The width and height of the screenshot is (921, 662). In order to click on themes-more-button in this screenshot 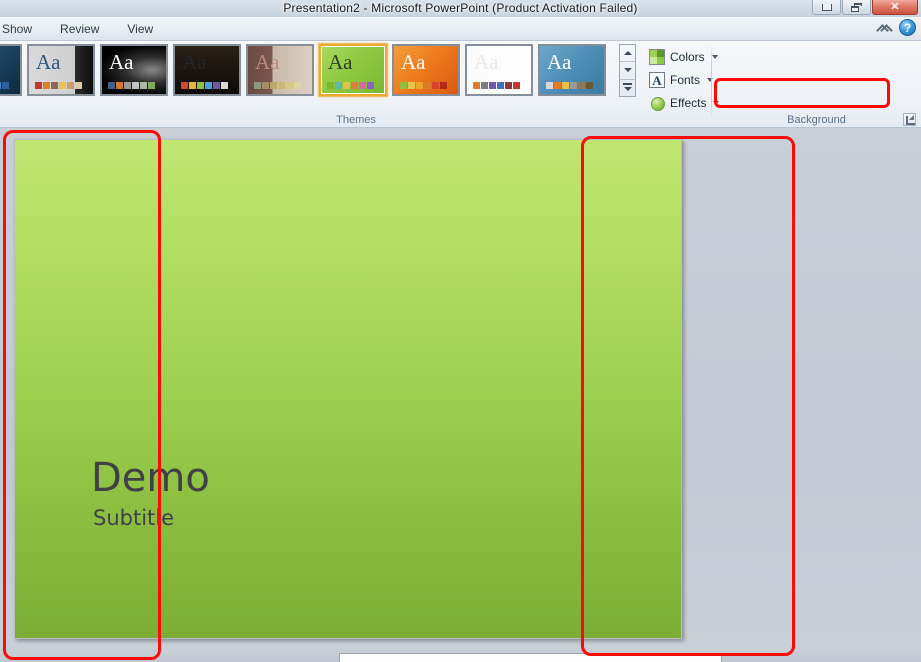, I will do `click(627, 88)`.